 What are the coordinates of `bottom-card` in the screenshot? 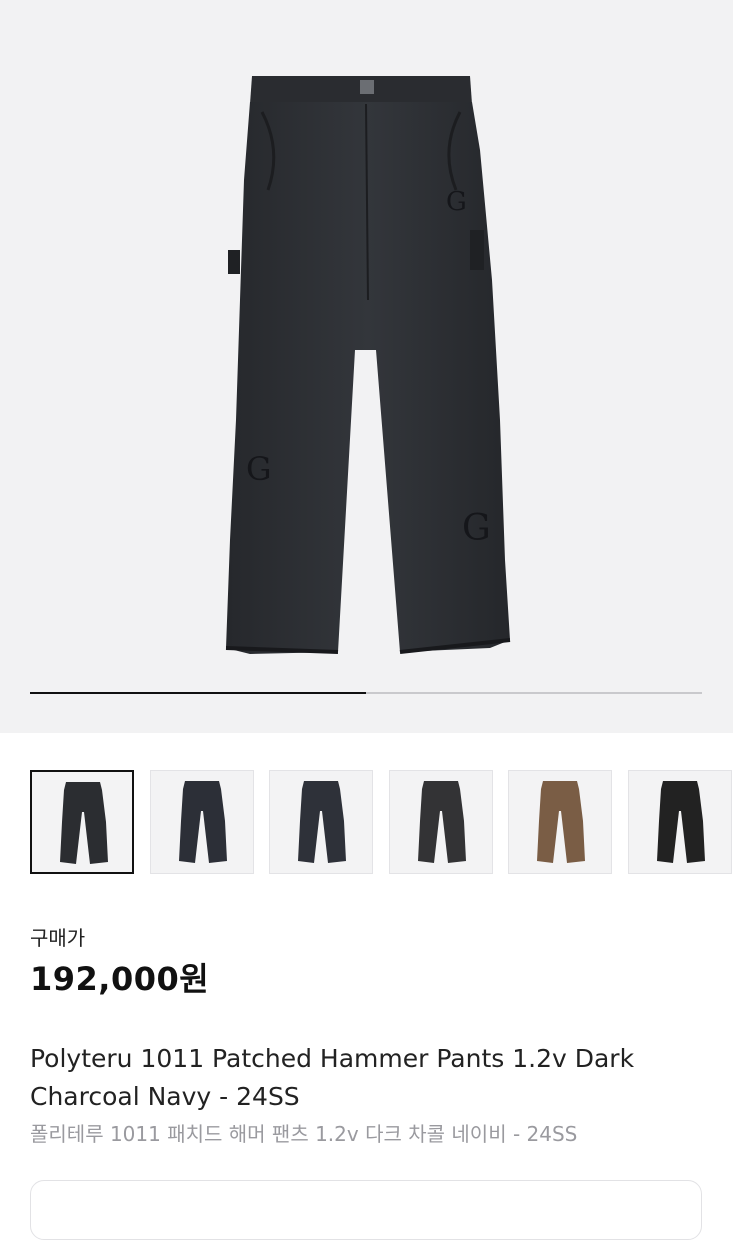 It's located at (366, 1210).